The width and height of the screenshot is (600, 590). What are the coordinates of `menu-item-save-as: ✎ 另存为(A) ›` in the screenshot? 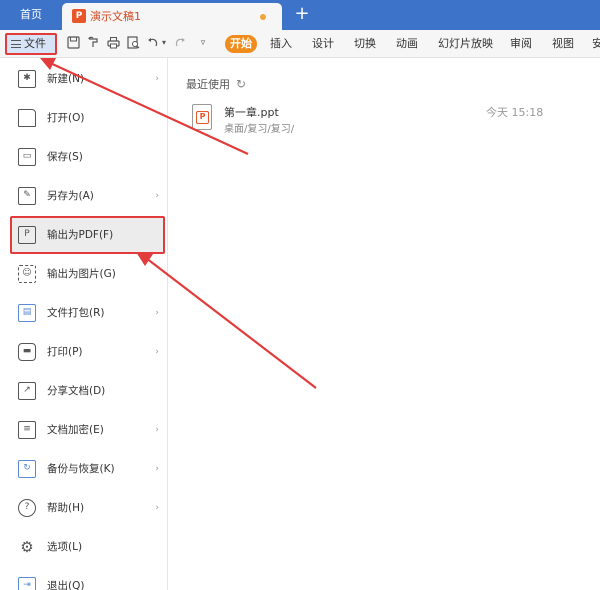 It's located at (87, 196).